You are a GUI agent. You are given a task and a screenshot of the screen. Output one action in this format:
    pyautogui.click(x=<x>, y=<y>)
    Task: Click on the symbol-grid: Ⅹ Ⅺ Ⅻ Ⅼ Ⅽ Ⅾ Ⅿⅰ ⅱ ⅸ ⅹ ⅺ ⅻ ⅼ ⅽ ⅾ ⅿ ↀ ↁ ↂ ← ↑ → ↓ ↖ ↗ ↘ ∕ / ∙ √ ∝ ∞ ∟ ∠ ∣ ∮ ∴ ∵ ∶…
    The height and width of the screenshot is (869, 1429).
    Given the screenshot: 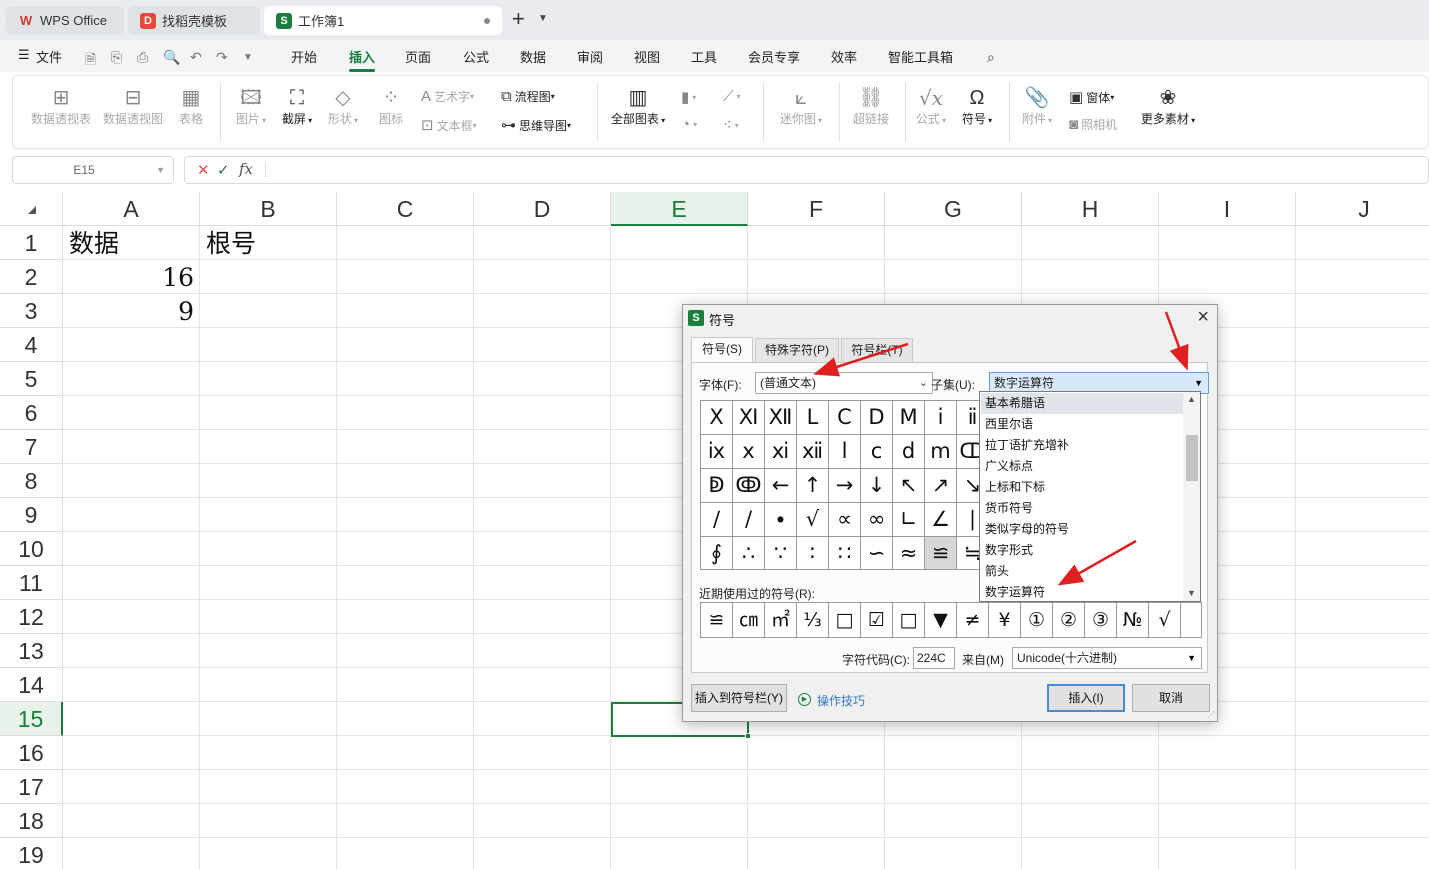 What is the action you would take?
    pyautogui.click(x=843, y=485)
    